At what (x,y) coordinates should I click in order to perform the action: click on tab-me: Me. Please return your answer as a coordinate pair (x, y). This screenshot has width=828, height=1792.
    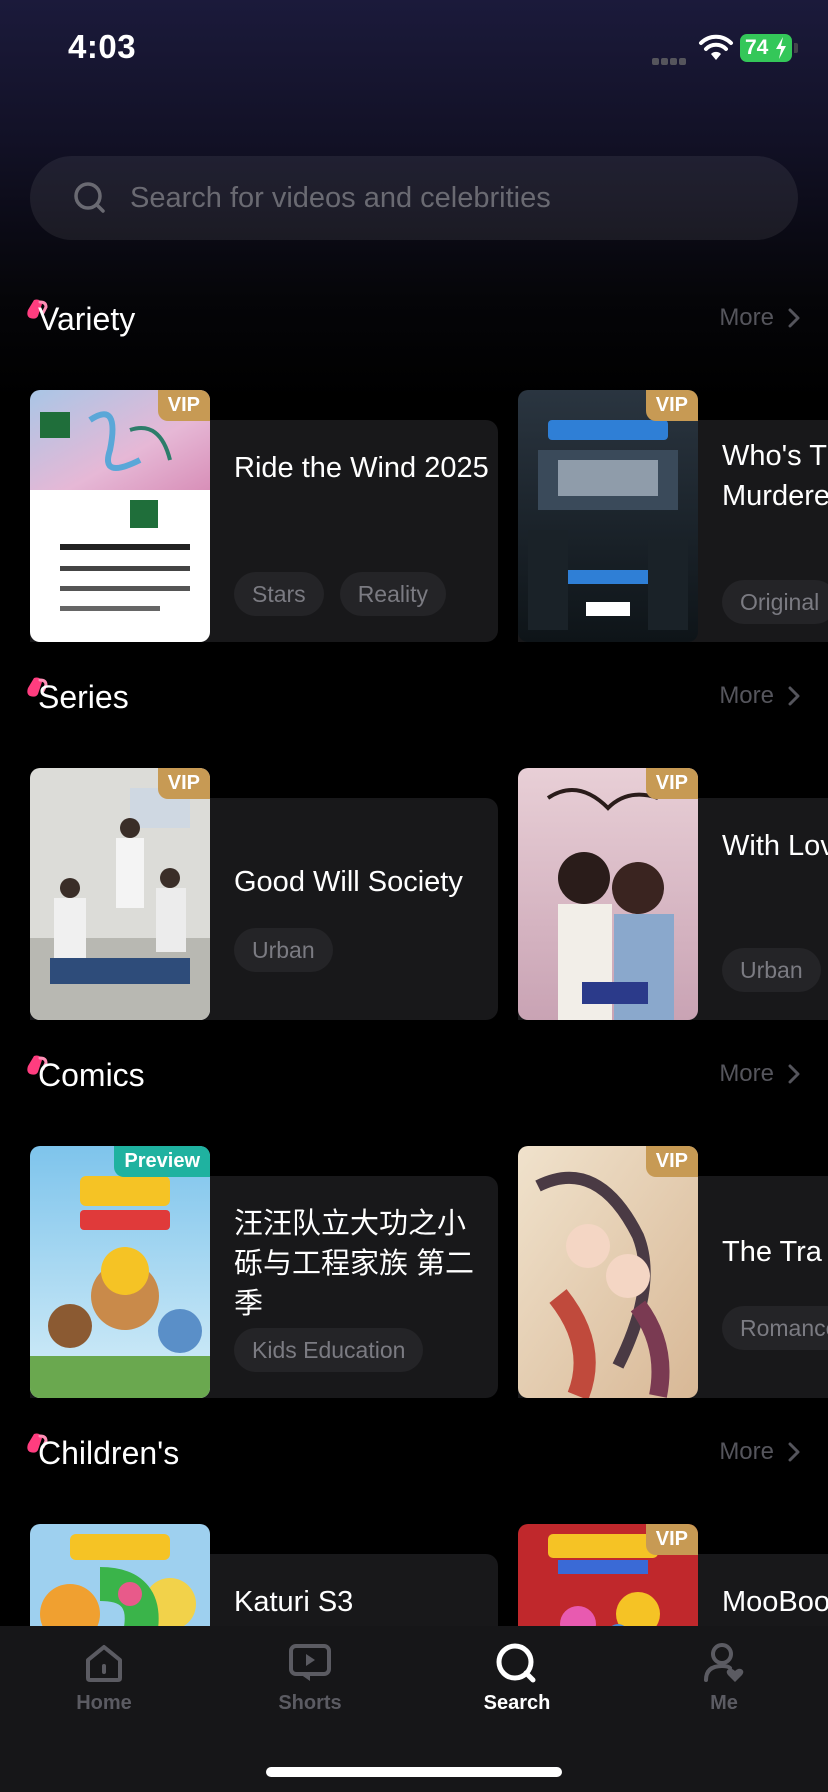
    Looking at the image, I should click on (724, 1692).